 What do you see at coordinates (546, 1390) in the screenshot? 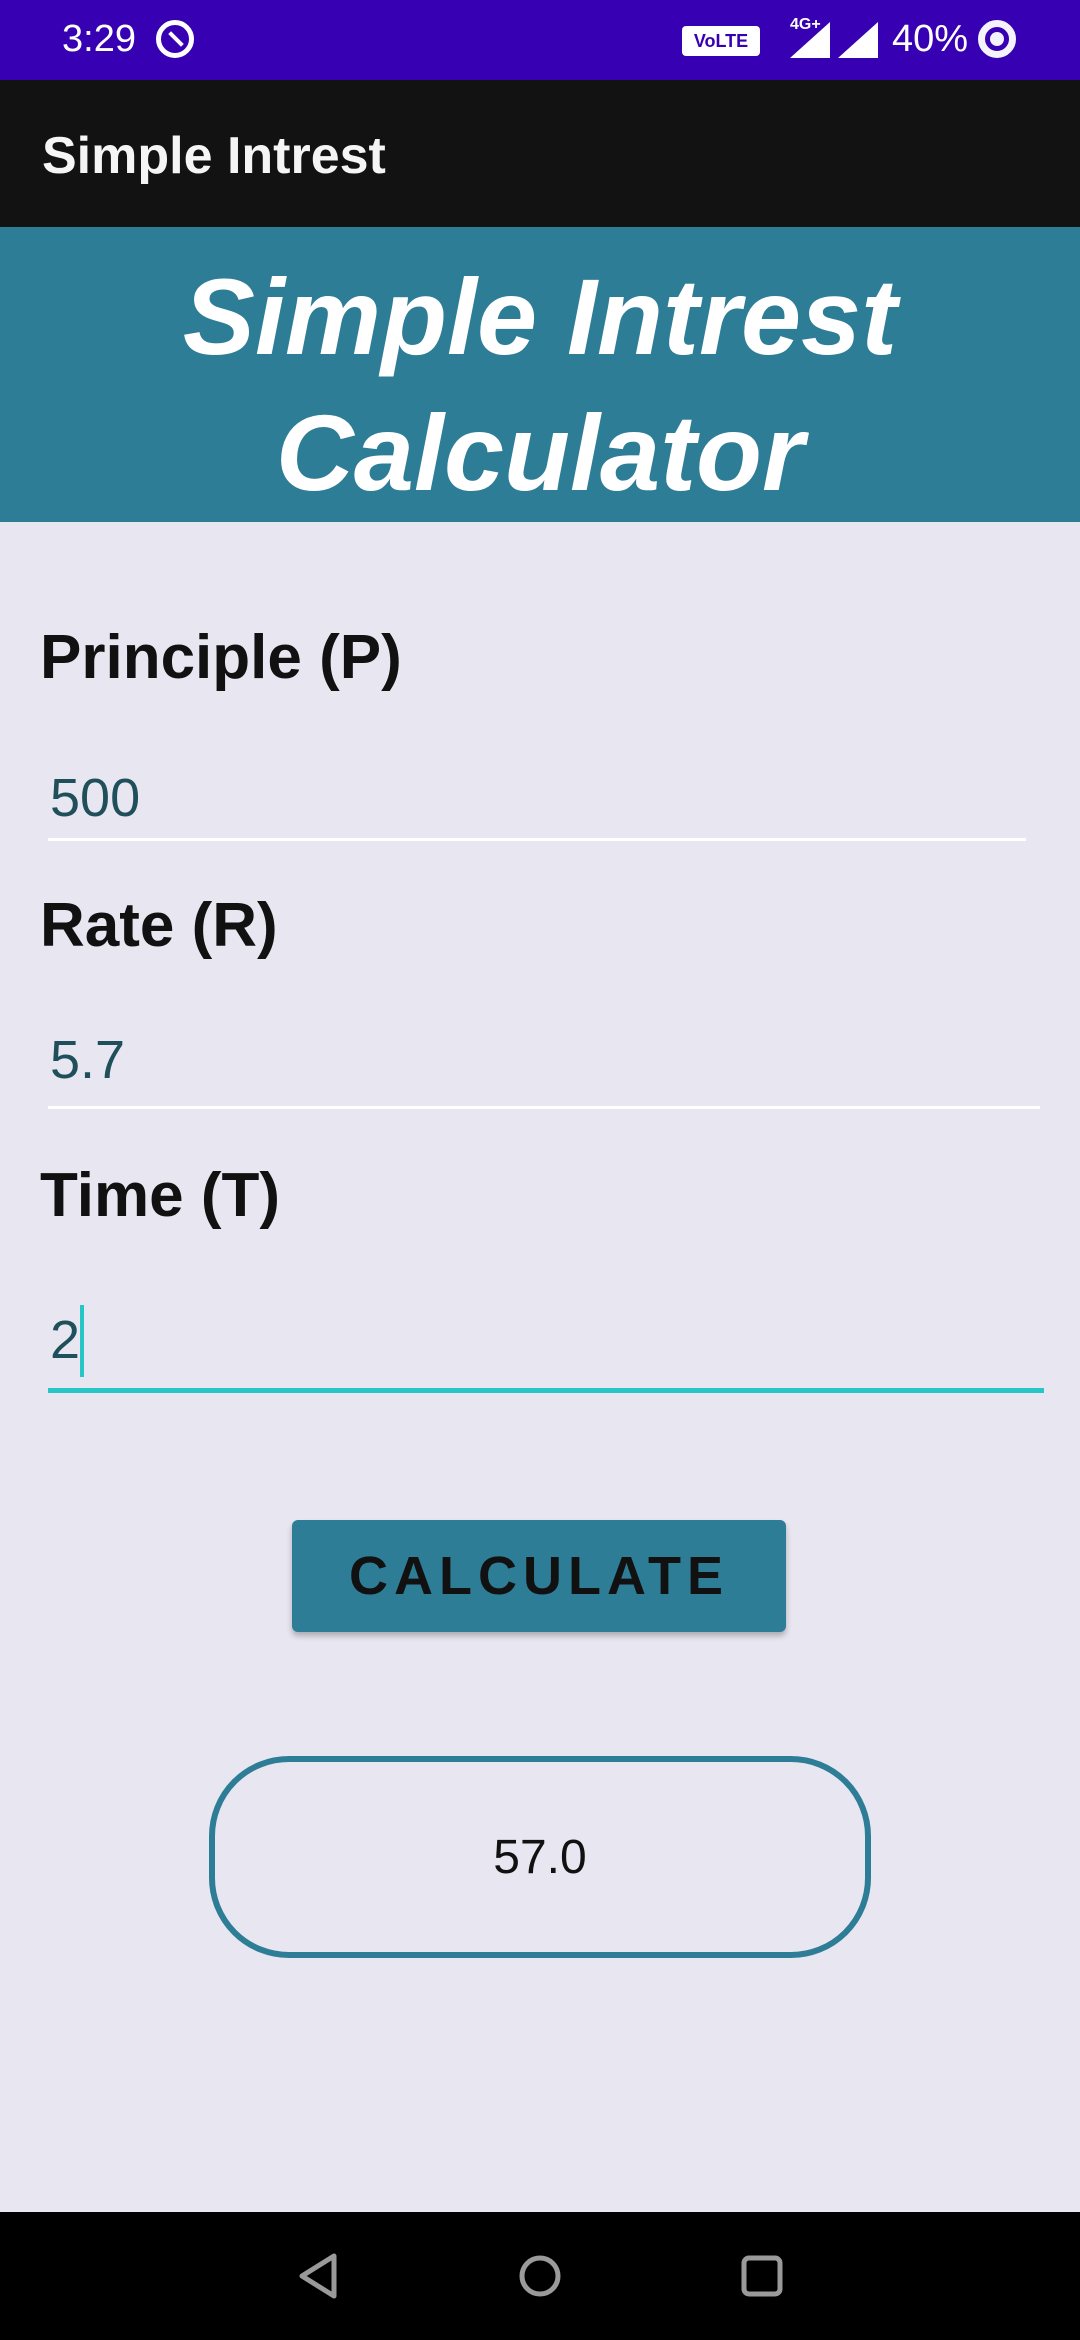
I see `time-underline` at bounding box center [546, 1390].